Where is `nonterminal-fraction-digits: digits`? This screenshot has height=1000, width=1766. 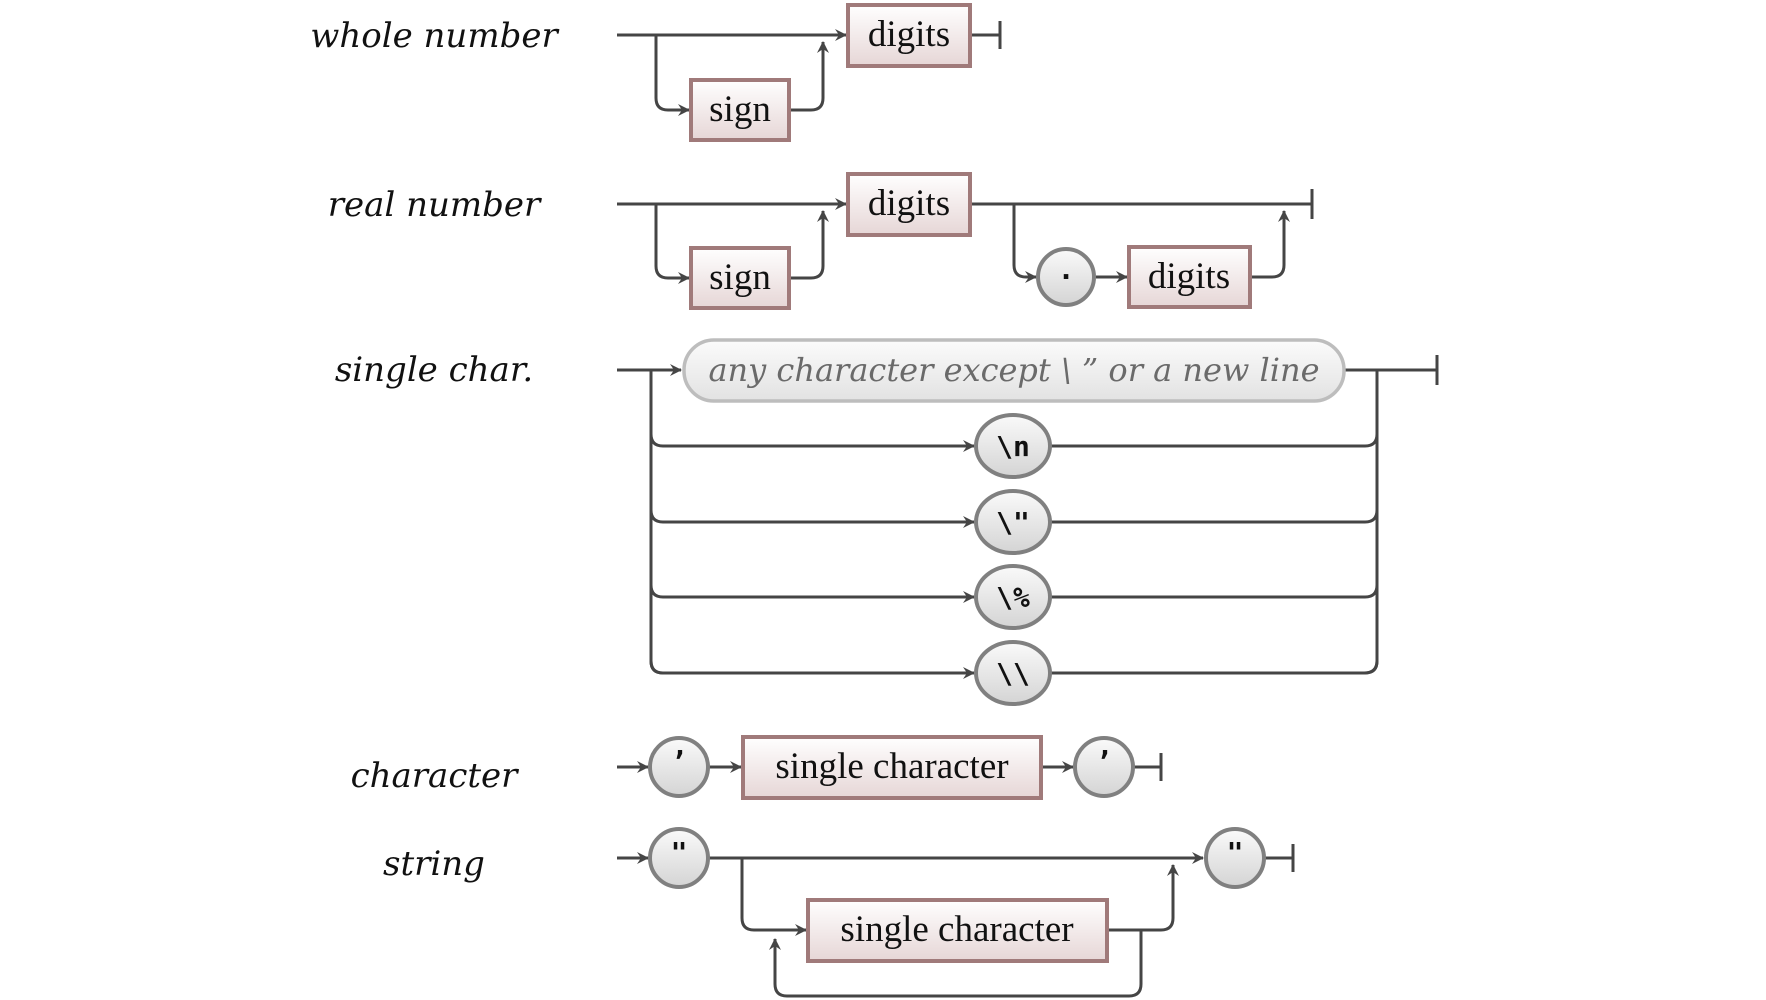 nonterminal-fraction-digits: digits is located at coordinates (1189, 277).